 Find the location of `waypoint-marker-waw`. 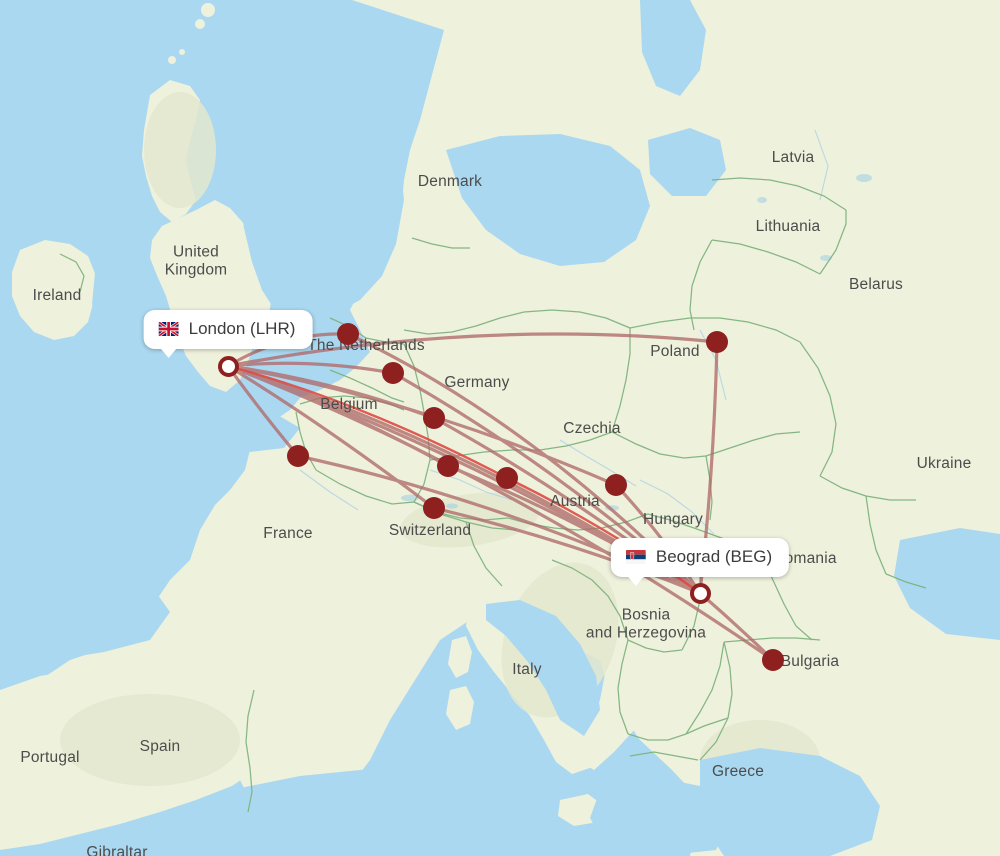

waypoint-marker-waw is located at coordinates (717, 342).